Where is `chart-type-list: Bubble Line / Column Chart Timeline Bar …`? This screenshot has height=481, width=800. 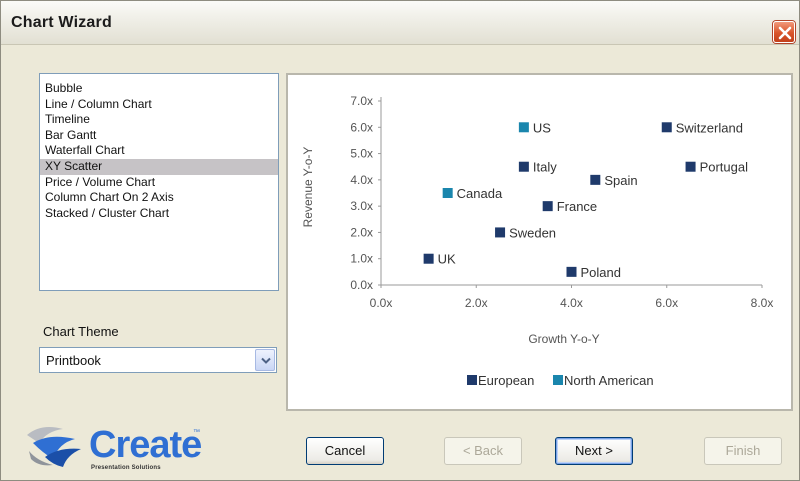 chart-type-list: Bubble Line / Column Chart Timeline Bar … is located at coordinates (159, 182).